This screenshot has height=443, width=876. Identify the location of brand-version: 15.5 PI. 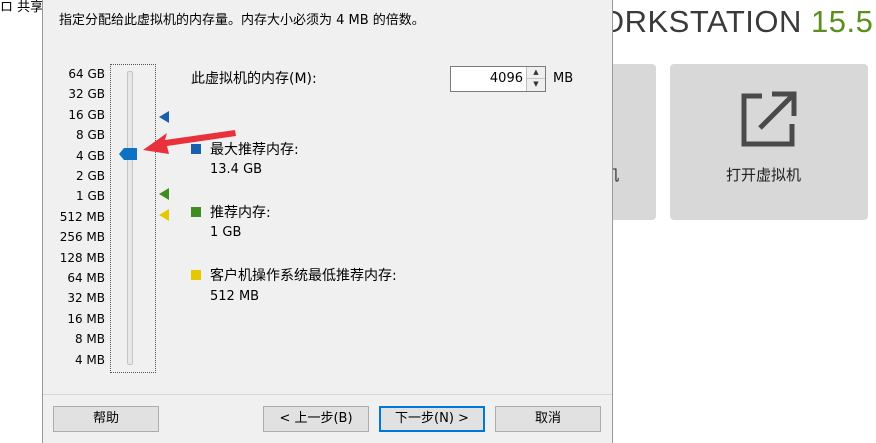
(843, 21).